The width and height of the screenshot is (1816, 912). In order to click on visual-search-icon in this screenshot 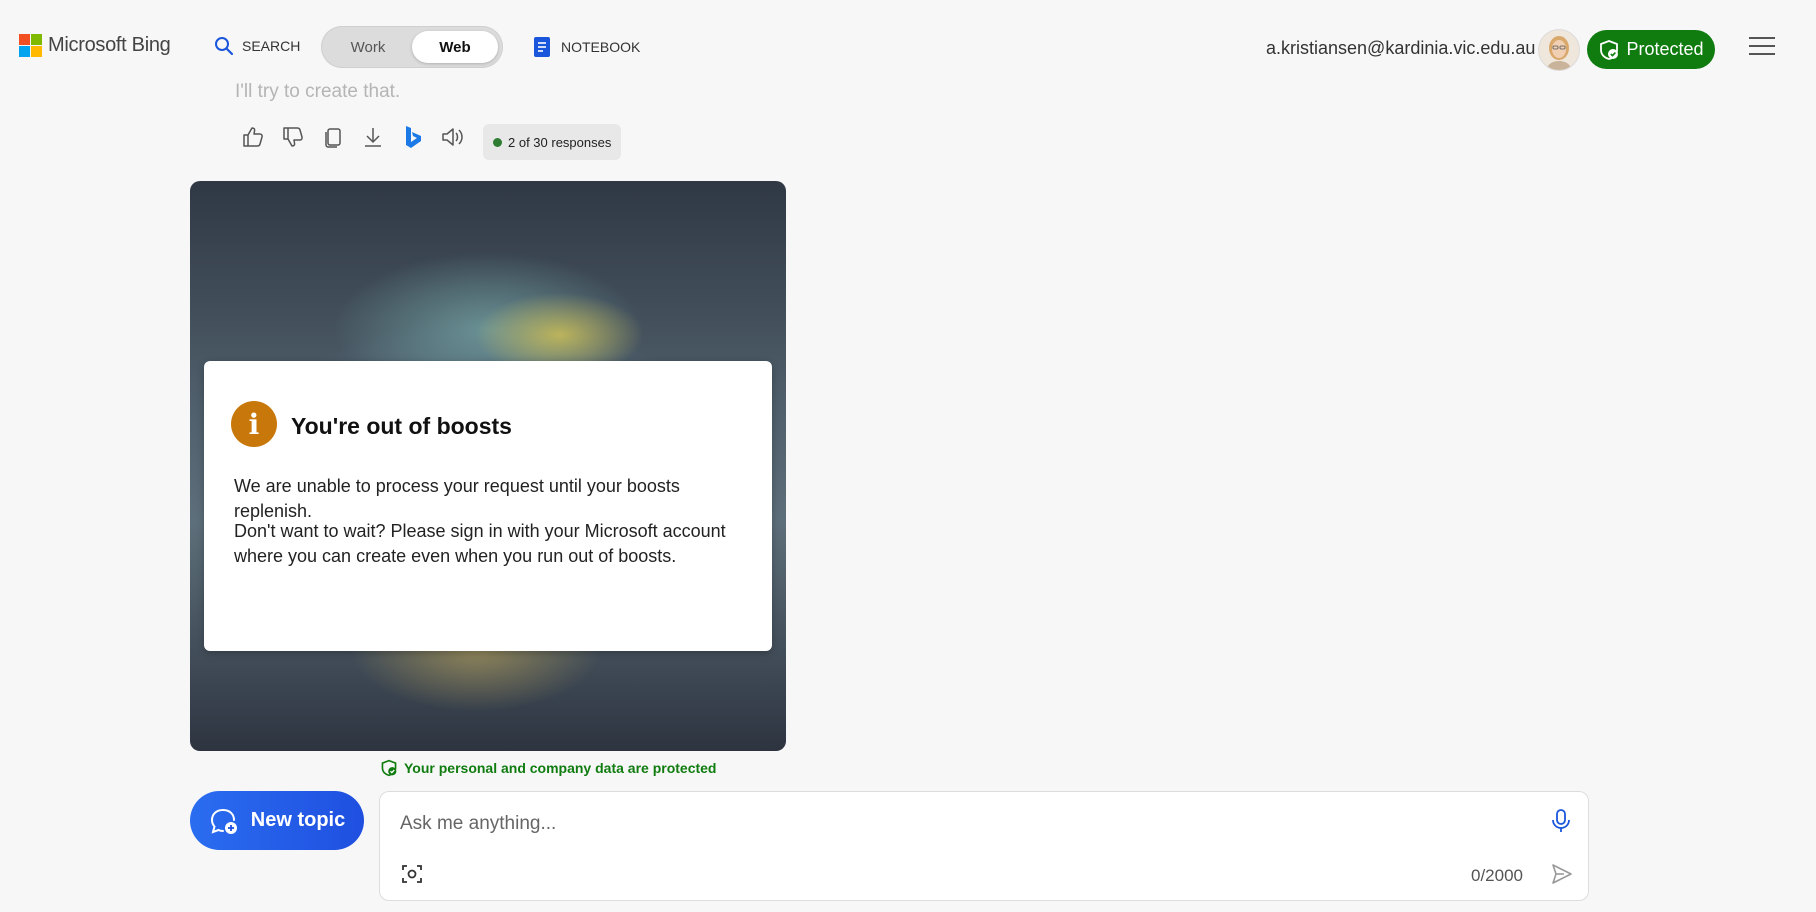, I will do `click(412, 876)`.